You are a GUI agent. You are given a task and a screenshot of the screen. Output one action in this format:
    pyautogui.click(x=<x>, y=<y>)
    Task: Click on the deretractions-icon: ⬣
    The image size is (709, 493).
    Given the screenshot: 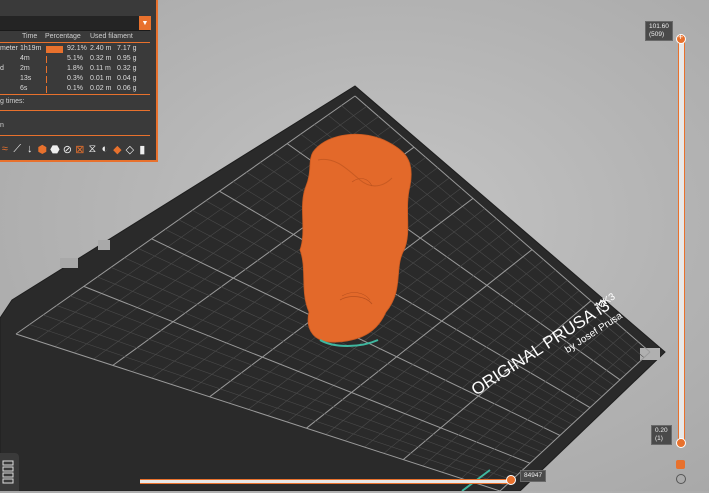 What is the action you would take?
    pyautogui.click(x=55, y=149)
    